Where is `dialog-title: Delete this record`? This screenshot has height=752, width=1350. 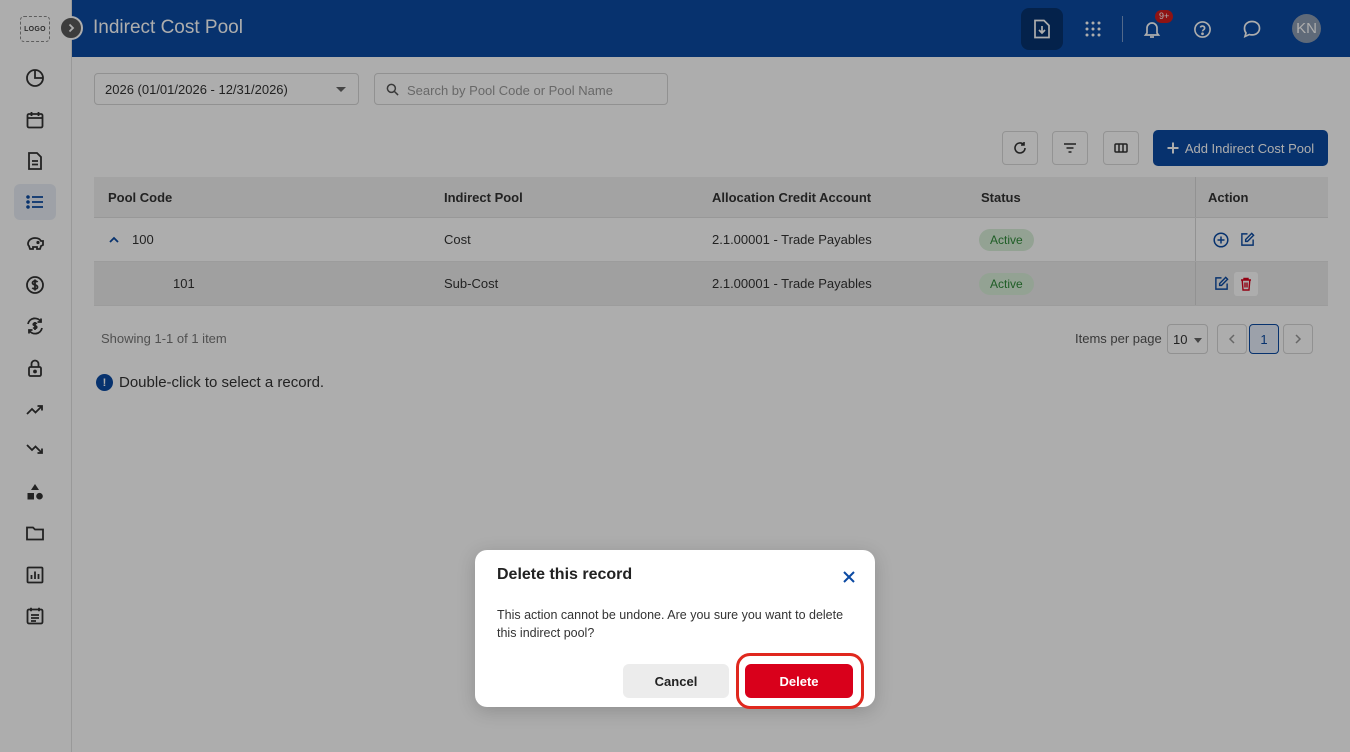 dialog-title: Delete this record is located at coordinates (565, 574).